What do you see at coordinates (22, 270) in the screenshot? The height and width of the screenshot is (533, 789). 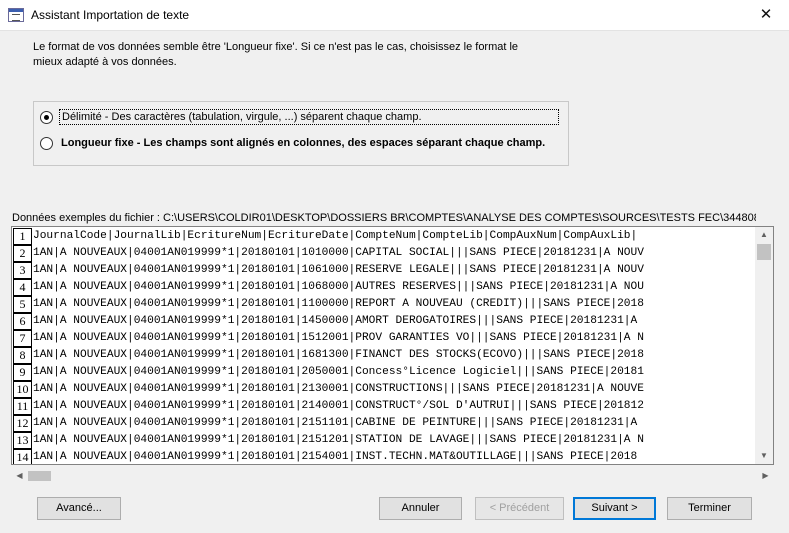 I see `row-number: 3` at bounding box center [22, 270].